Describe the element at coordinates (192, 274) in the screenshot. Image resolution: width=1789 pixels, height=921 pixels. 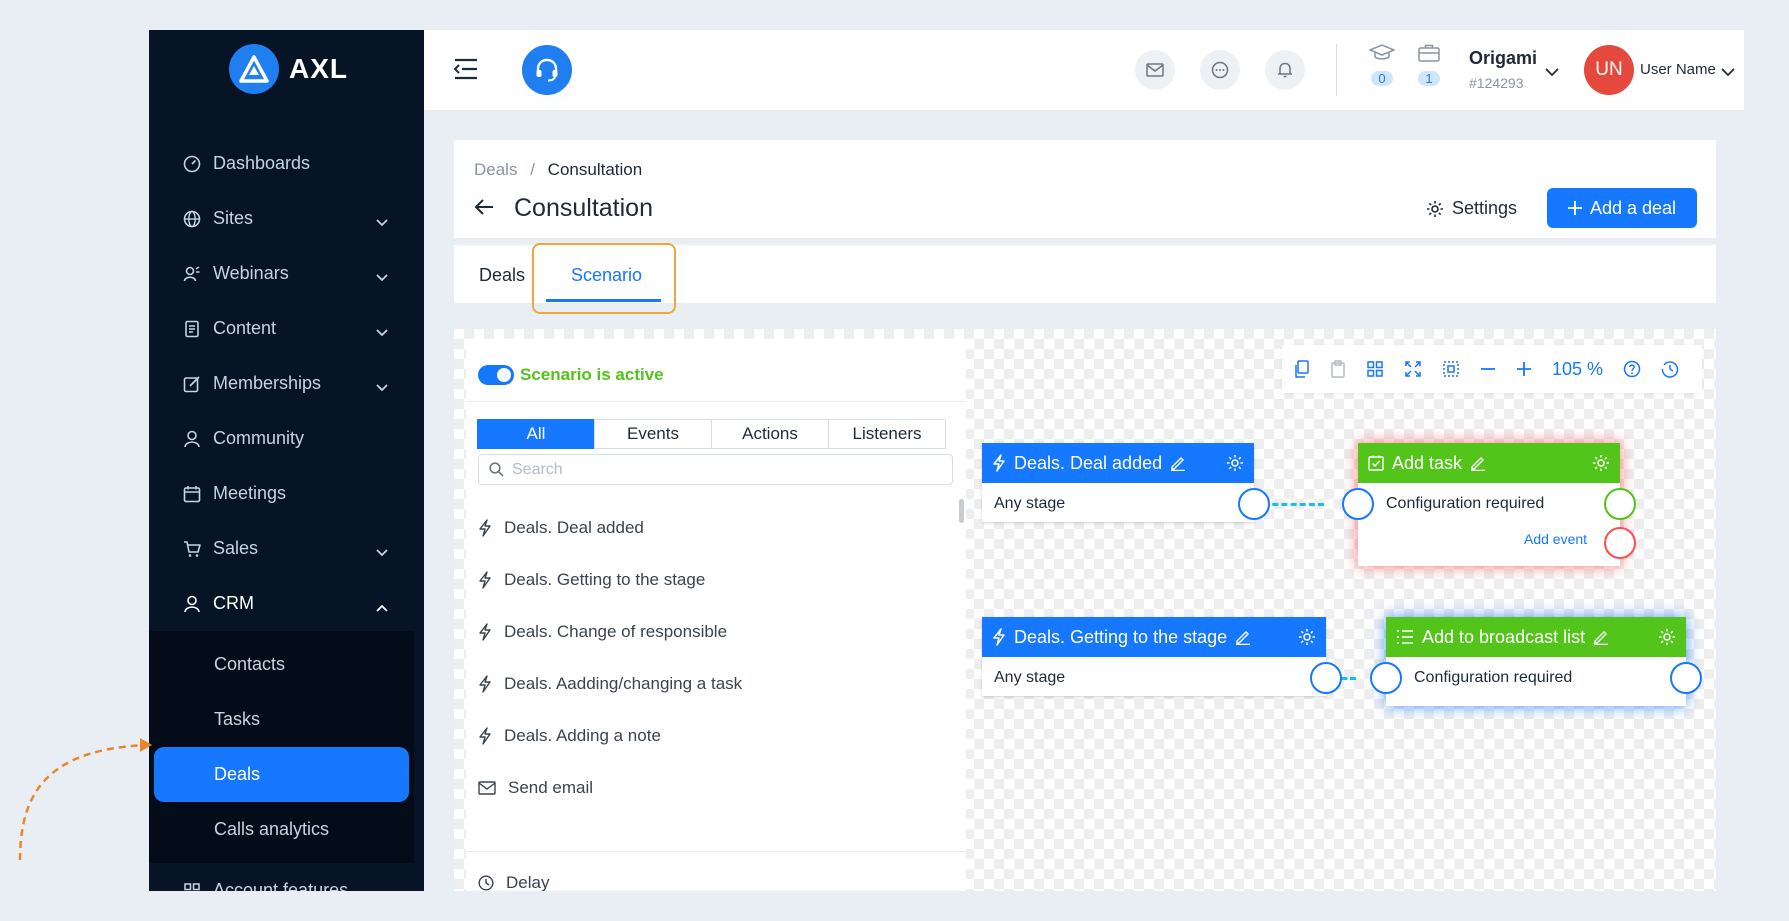
I see `webinar-icon` at that location.